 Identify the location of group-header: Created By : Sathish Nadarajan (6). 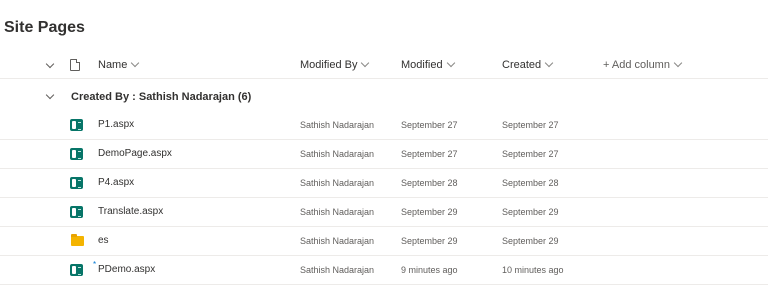
(384, 95).